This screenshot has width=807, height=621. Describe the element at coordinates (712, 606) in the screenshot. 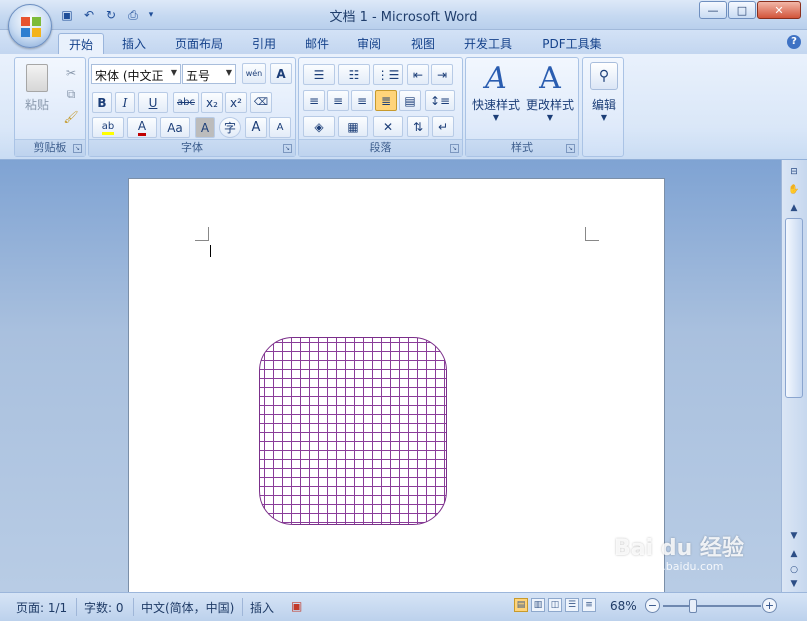

I see `zoom-slider-track` at that location.